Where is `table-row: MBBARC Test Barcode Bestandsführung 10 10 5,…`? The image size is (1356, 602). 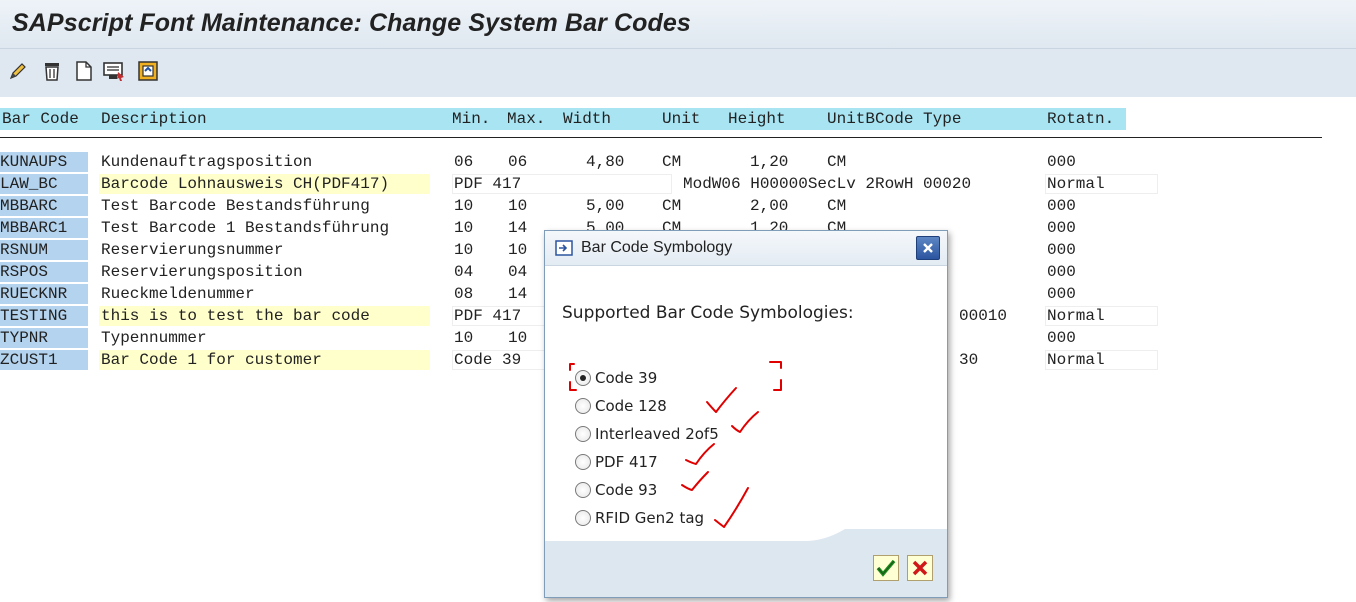 table-row: MBBARC Test Barcode Bestandsführung 10 10 5,… is located at coordinates (580, 206).